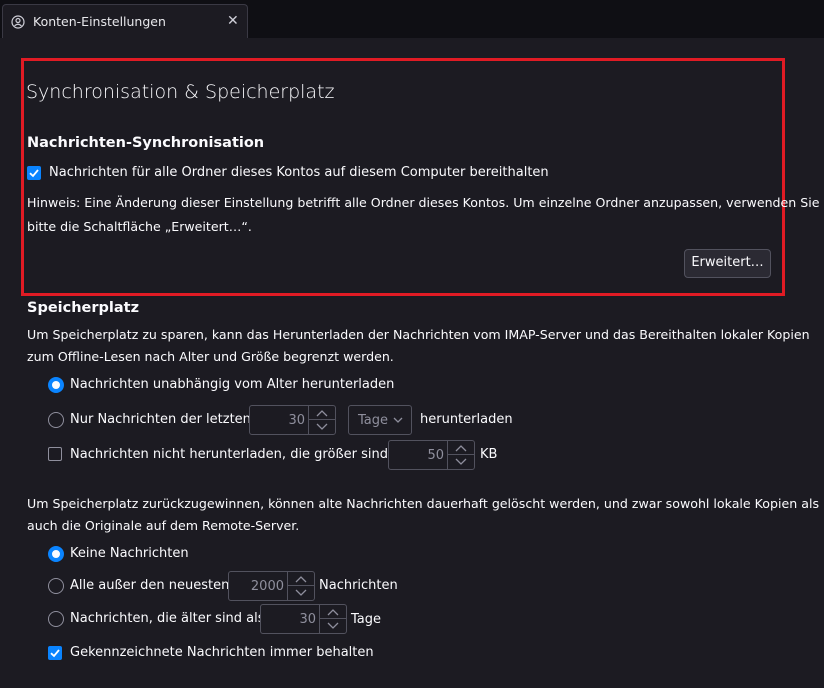 This screenshot has height=688, width=824. Describe the element at coordinates (56, 385) in the screenshot. I see `download-all-radio` at that location.